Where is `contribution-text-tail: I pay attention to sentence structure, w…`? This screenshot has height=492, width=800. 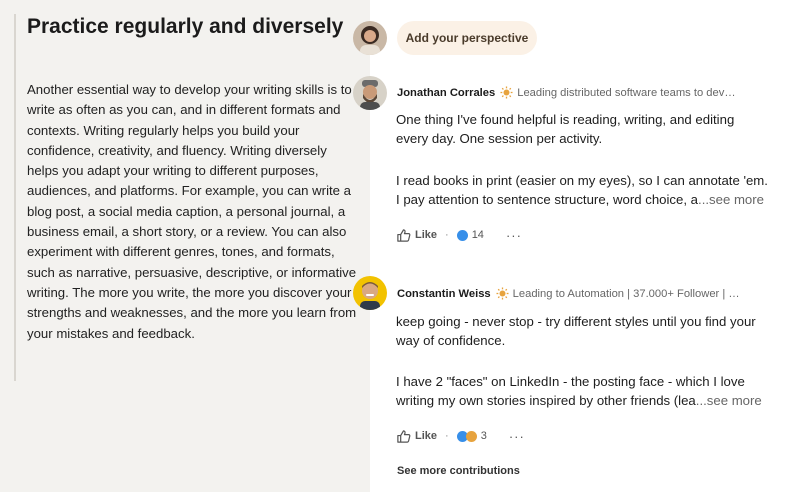 contribution-text-tail: I pay attention to sentence structure, w… is located at coordinates (547, 199).